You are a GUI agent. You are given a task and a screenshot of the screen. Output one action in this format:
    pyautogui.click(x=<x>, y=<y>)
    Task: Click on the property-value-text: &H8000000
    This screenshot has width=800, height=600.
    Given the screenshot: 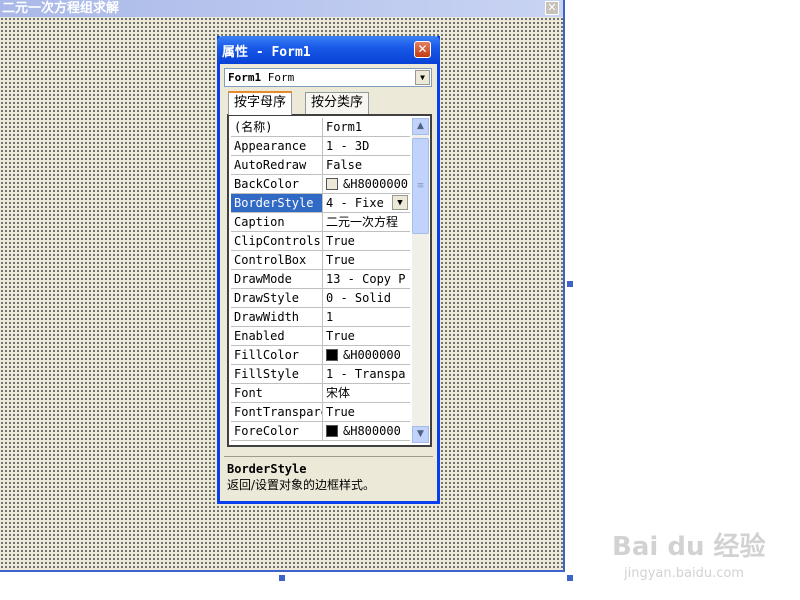 What is the action you would take?
    pyautogui.click(x=376, y=184)
    